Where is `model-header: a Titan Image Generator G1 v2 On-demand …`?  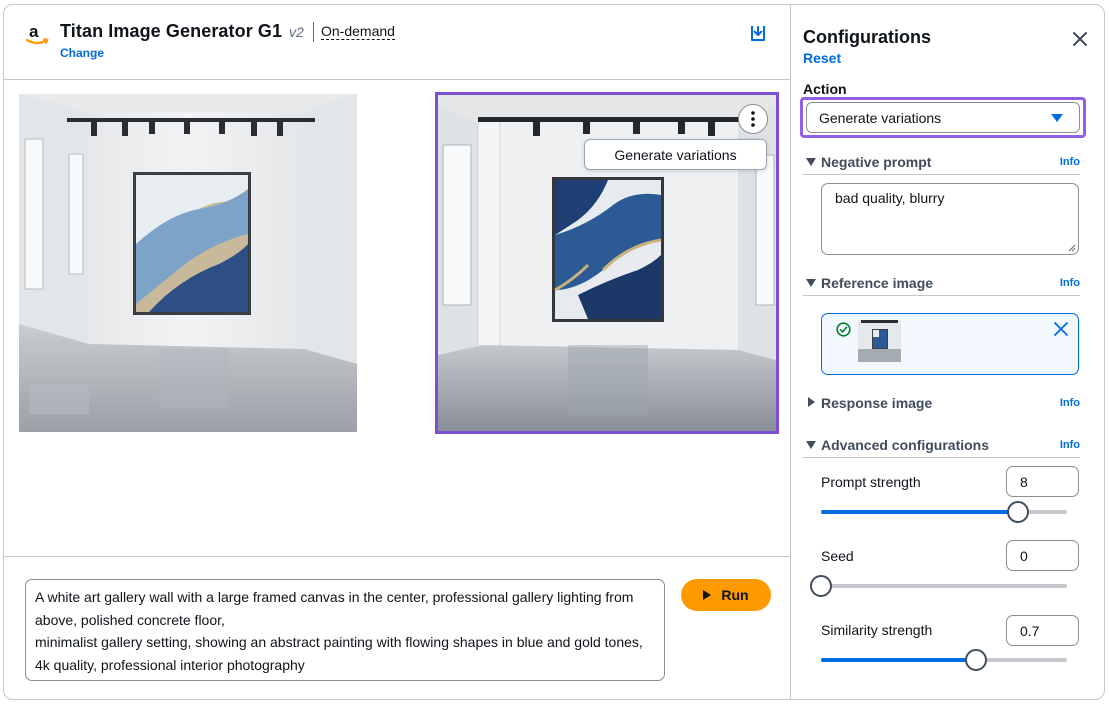
model-header: a Titan Image Generator G1 v2 On-demand … is located at coordinates (397, 42).